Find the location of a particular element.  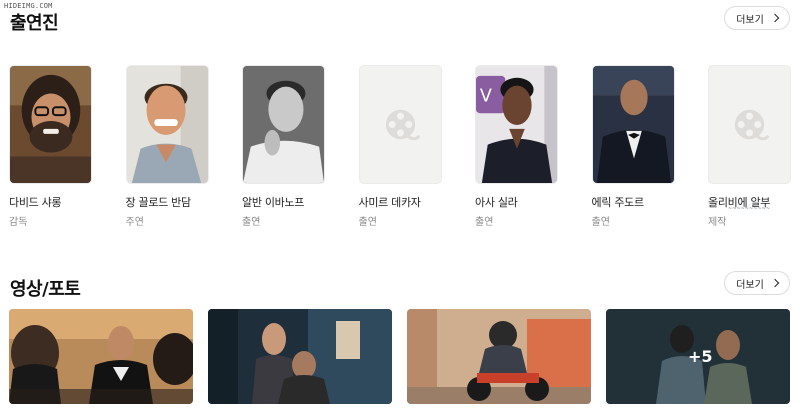

cast-name: 아사 실라 is located at coordinates (496, 202).